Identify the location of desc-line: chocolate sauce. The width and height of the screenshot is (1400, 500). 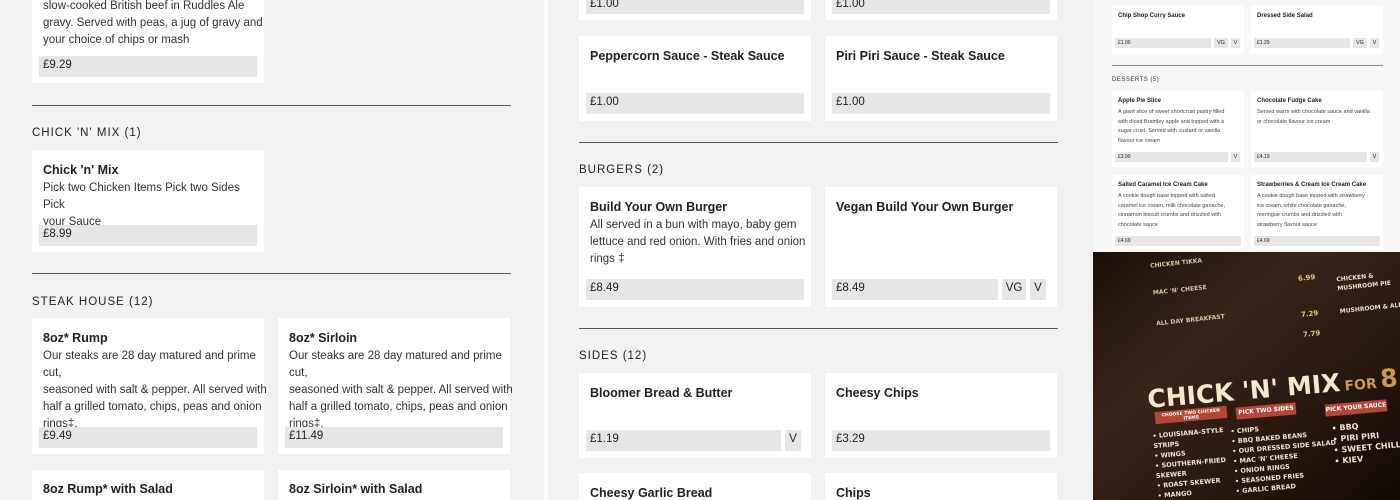
(1138, 224).